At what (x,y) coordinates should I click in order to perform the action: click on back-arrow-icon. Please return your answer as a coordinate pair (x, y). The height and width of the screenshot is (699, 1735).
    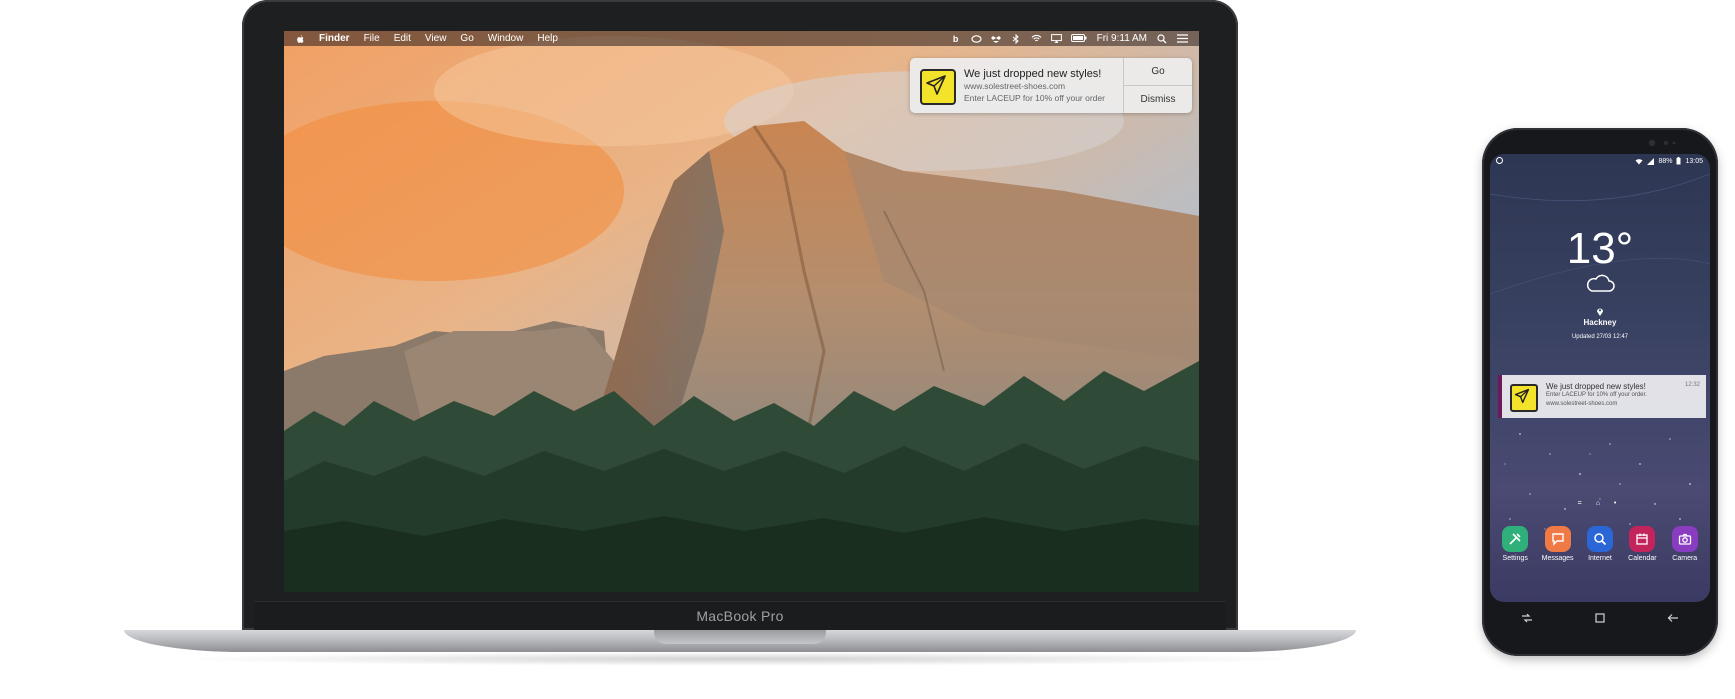
    Looking at the image, I should click on (1673, 618).